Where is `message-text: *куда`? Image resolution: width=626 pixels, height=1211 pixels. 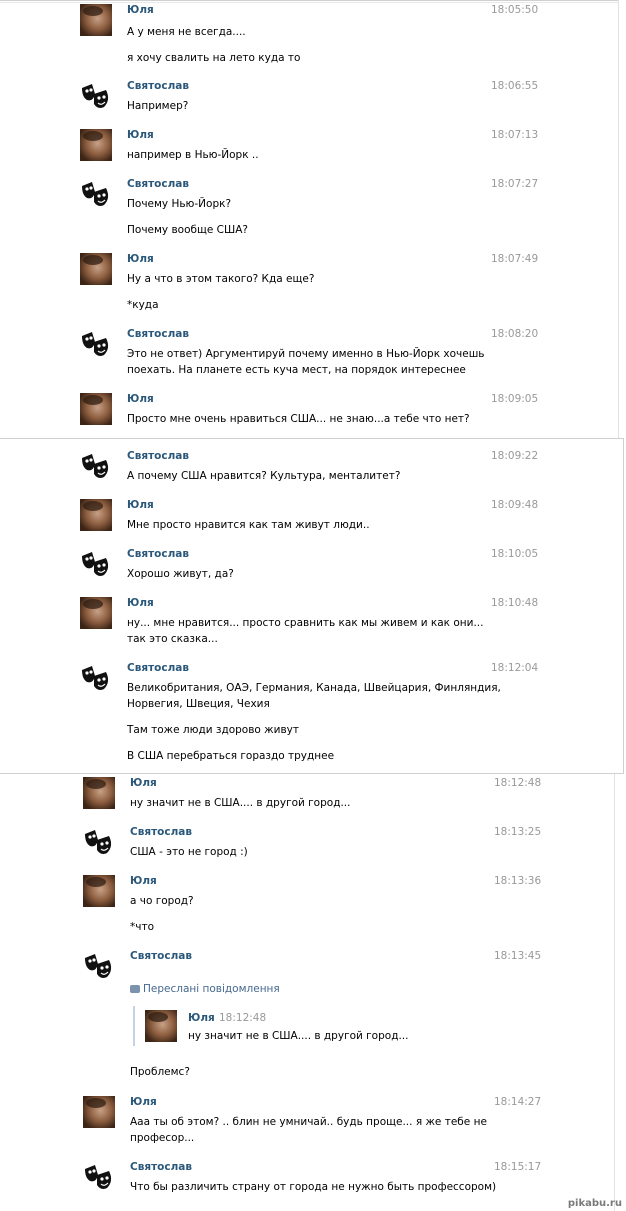 message-text: *куда is located at coordinates (143, 305).